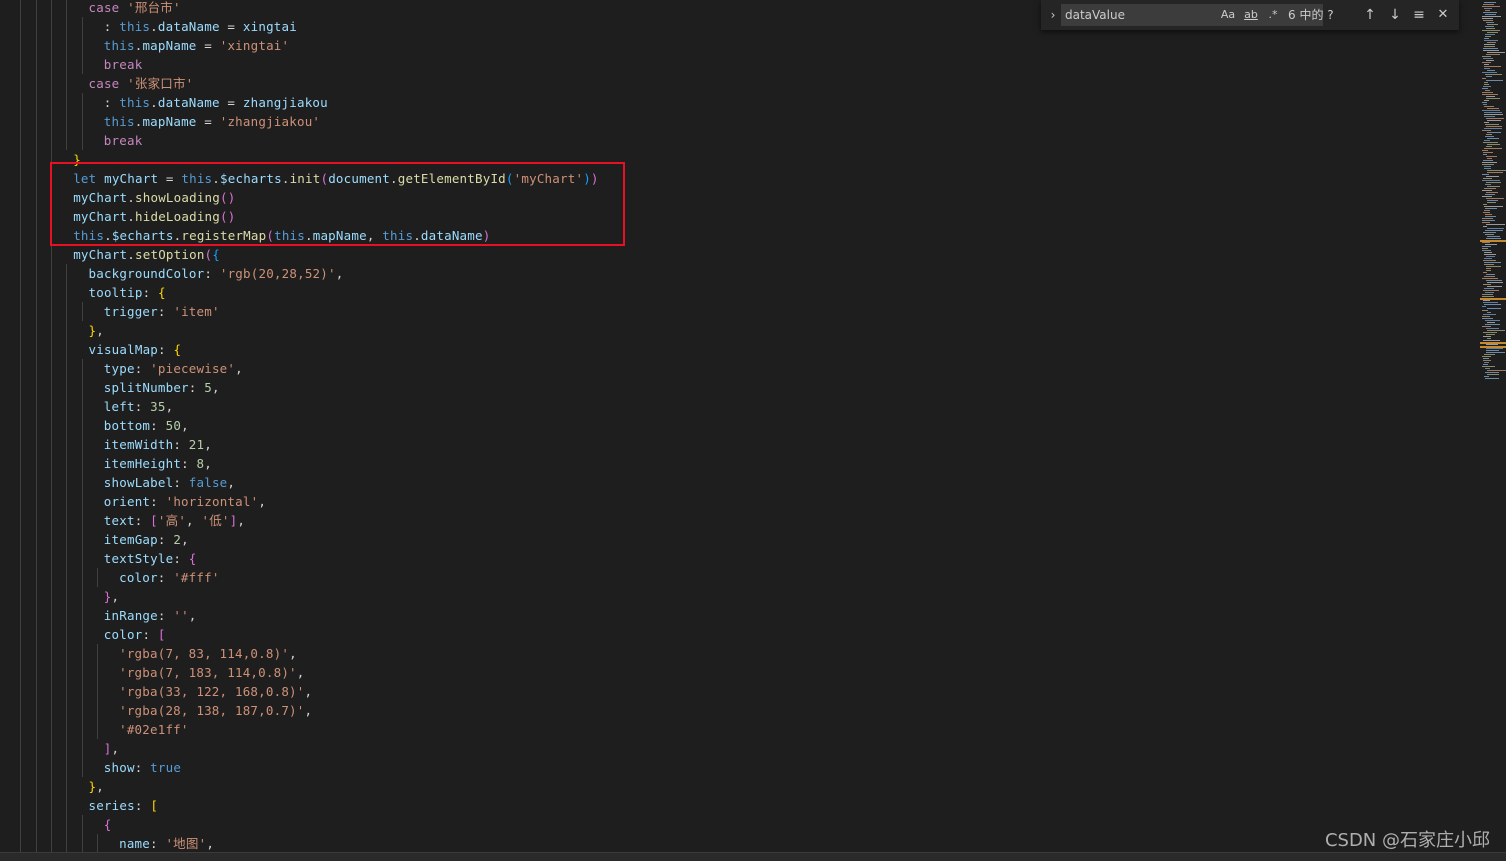  I want to click on minimap, so click(1493, 426).